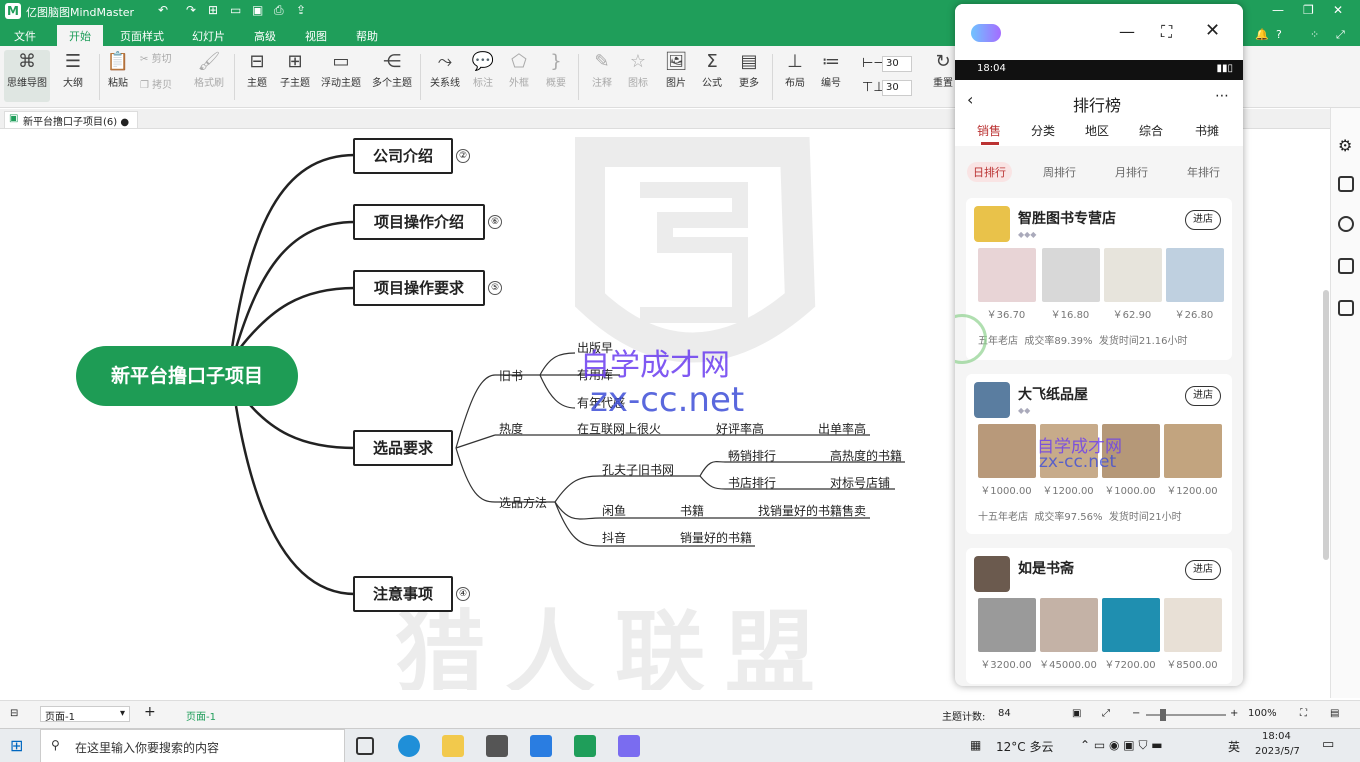 Image resolution: width=1360 pixels, height=762 pixels. What do you see at coordinates (403, 448) in the screenshot?
I see `topic-product-selection: 选品要求` at bounding box center [403, 448].